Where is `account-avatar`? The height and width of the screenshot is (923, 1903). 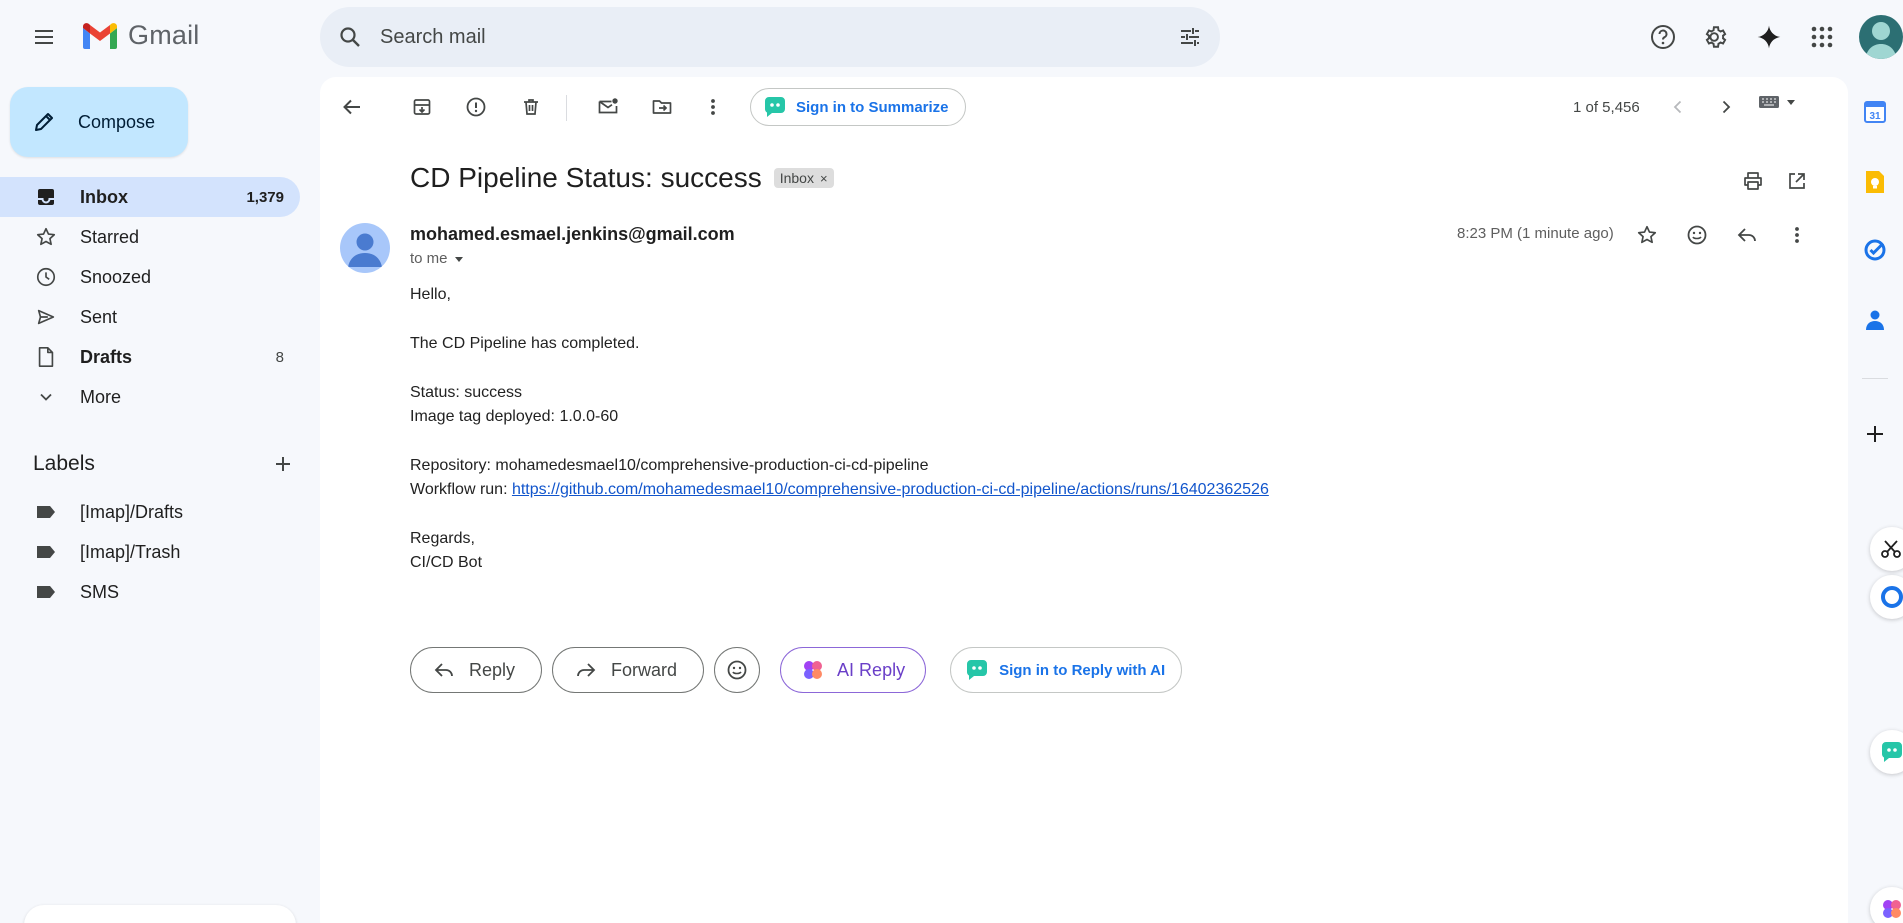
account-avatar is located at coordinates (1881, 37).